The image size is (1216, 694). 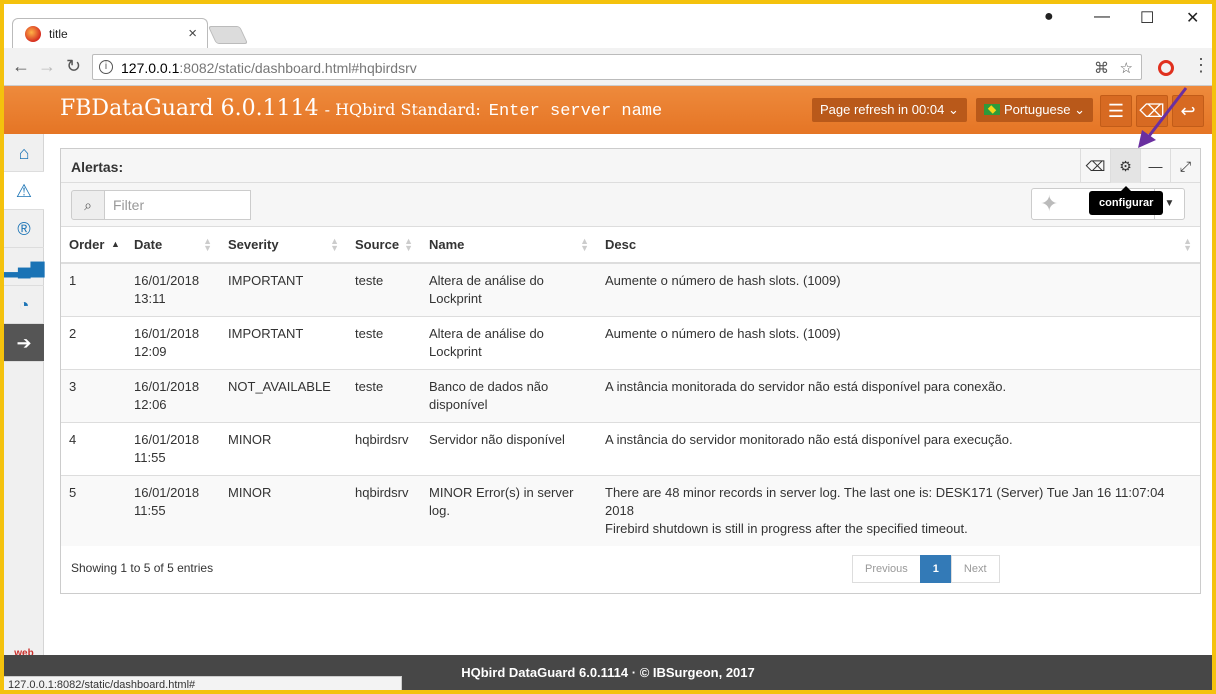 I want to click on cell-order: 4, so click(x=93, y=449).